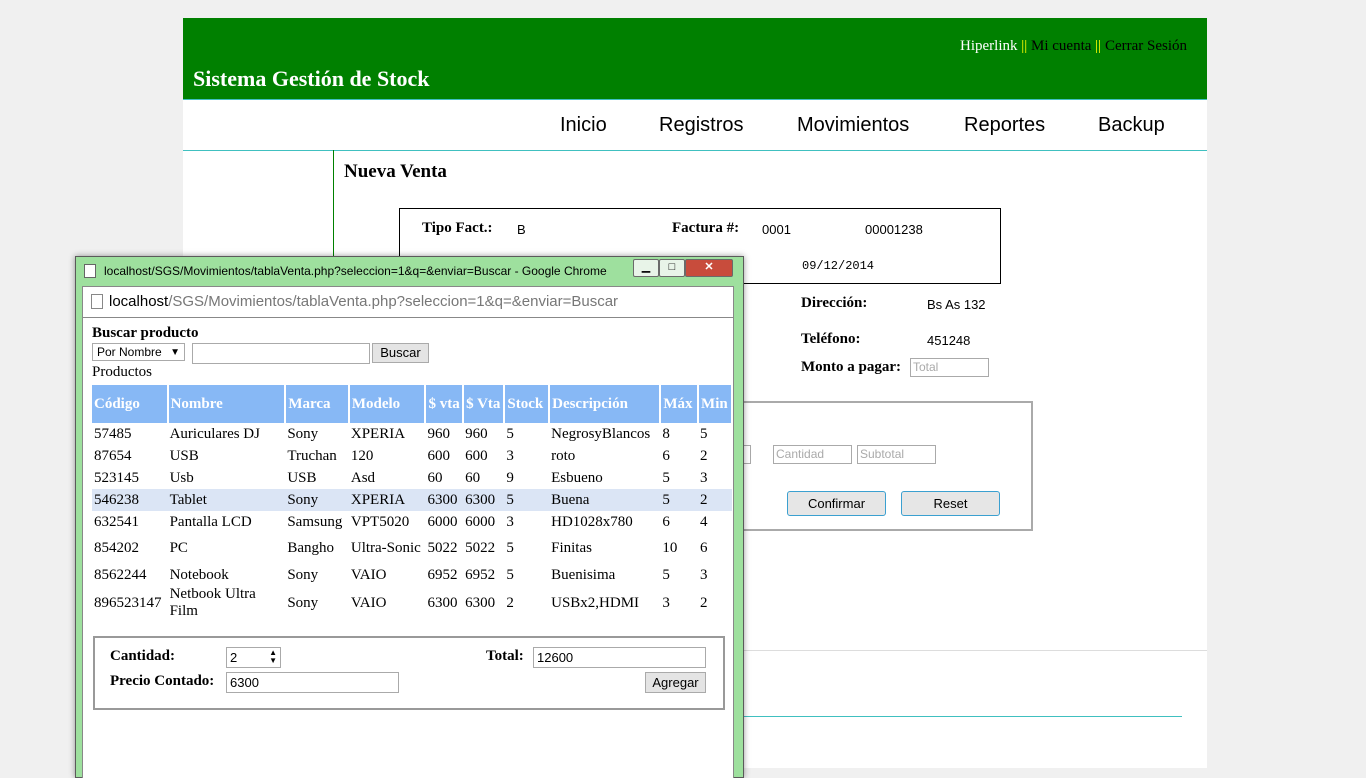 Image resolution: width=1366 pixels, height=778 pixels. What do you see at coordinates (583, 125) in the screenshot?
I see `menu-item-inicio: Inicio` at bounding box center [583, 125].